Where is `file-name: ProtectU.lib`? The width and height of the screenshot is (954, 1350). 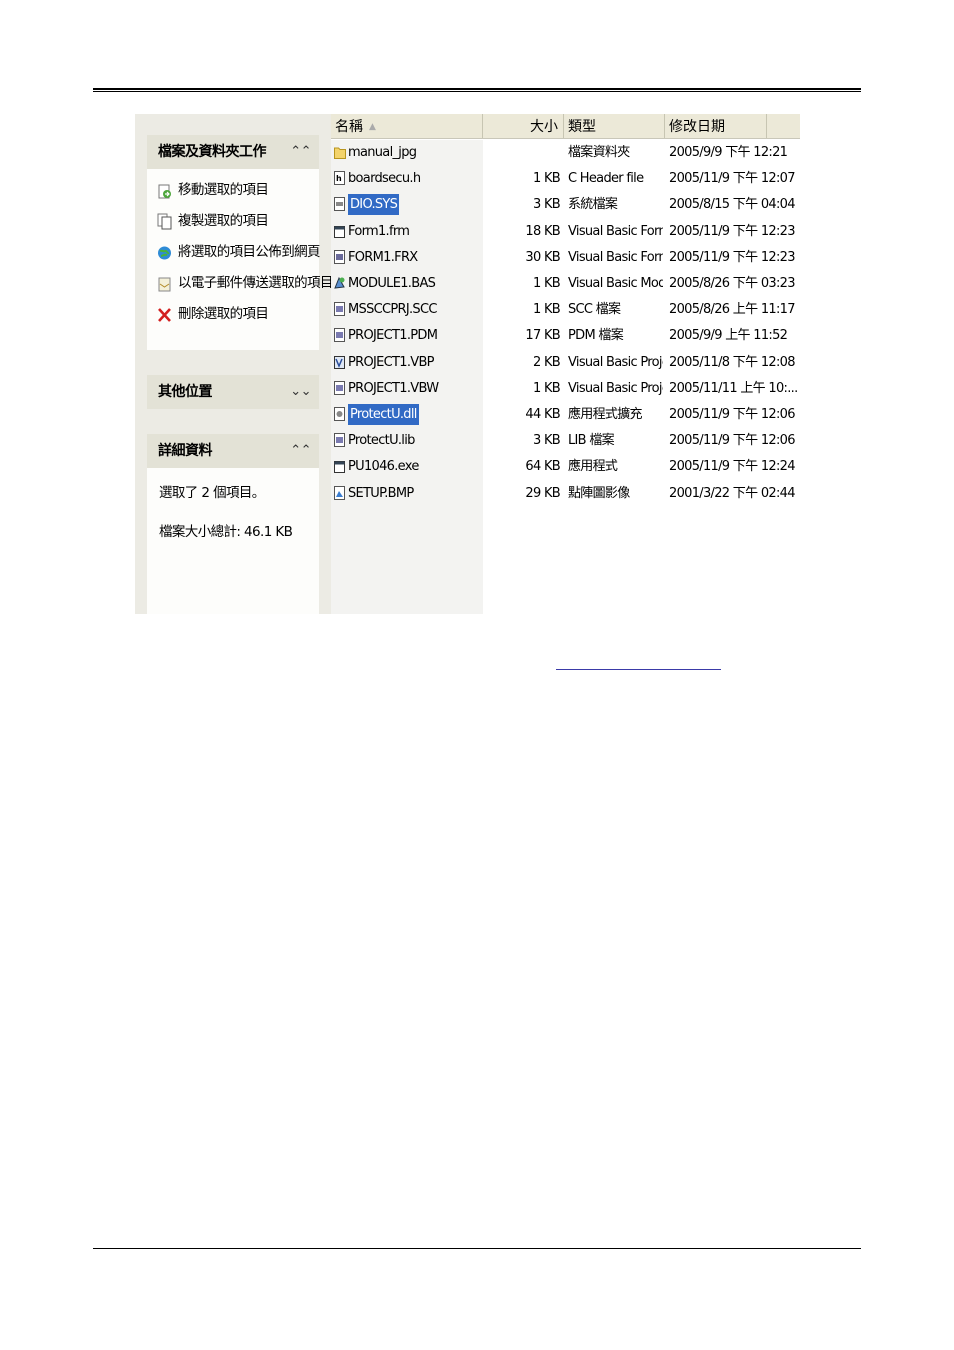
file-name: ProtectU.lib is located at coordinates (414, 441).